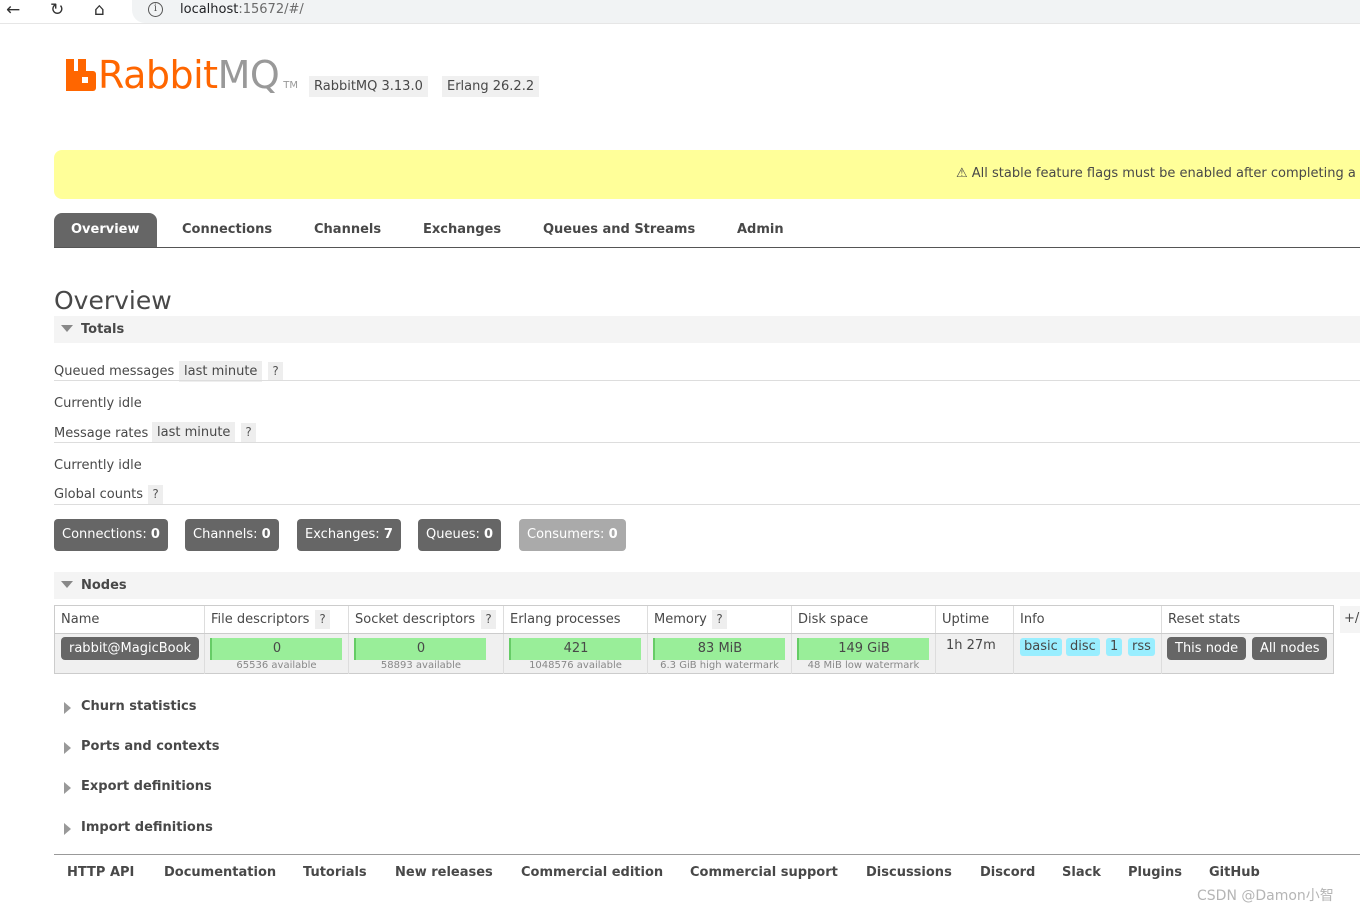  I want to click on consumers-count-label: Consumers:, so click(566, 534).